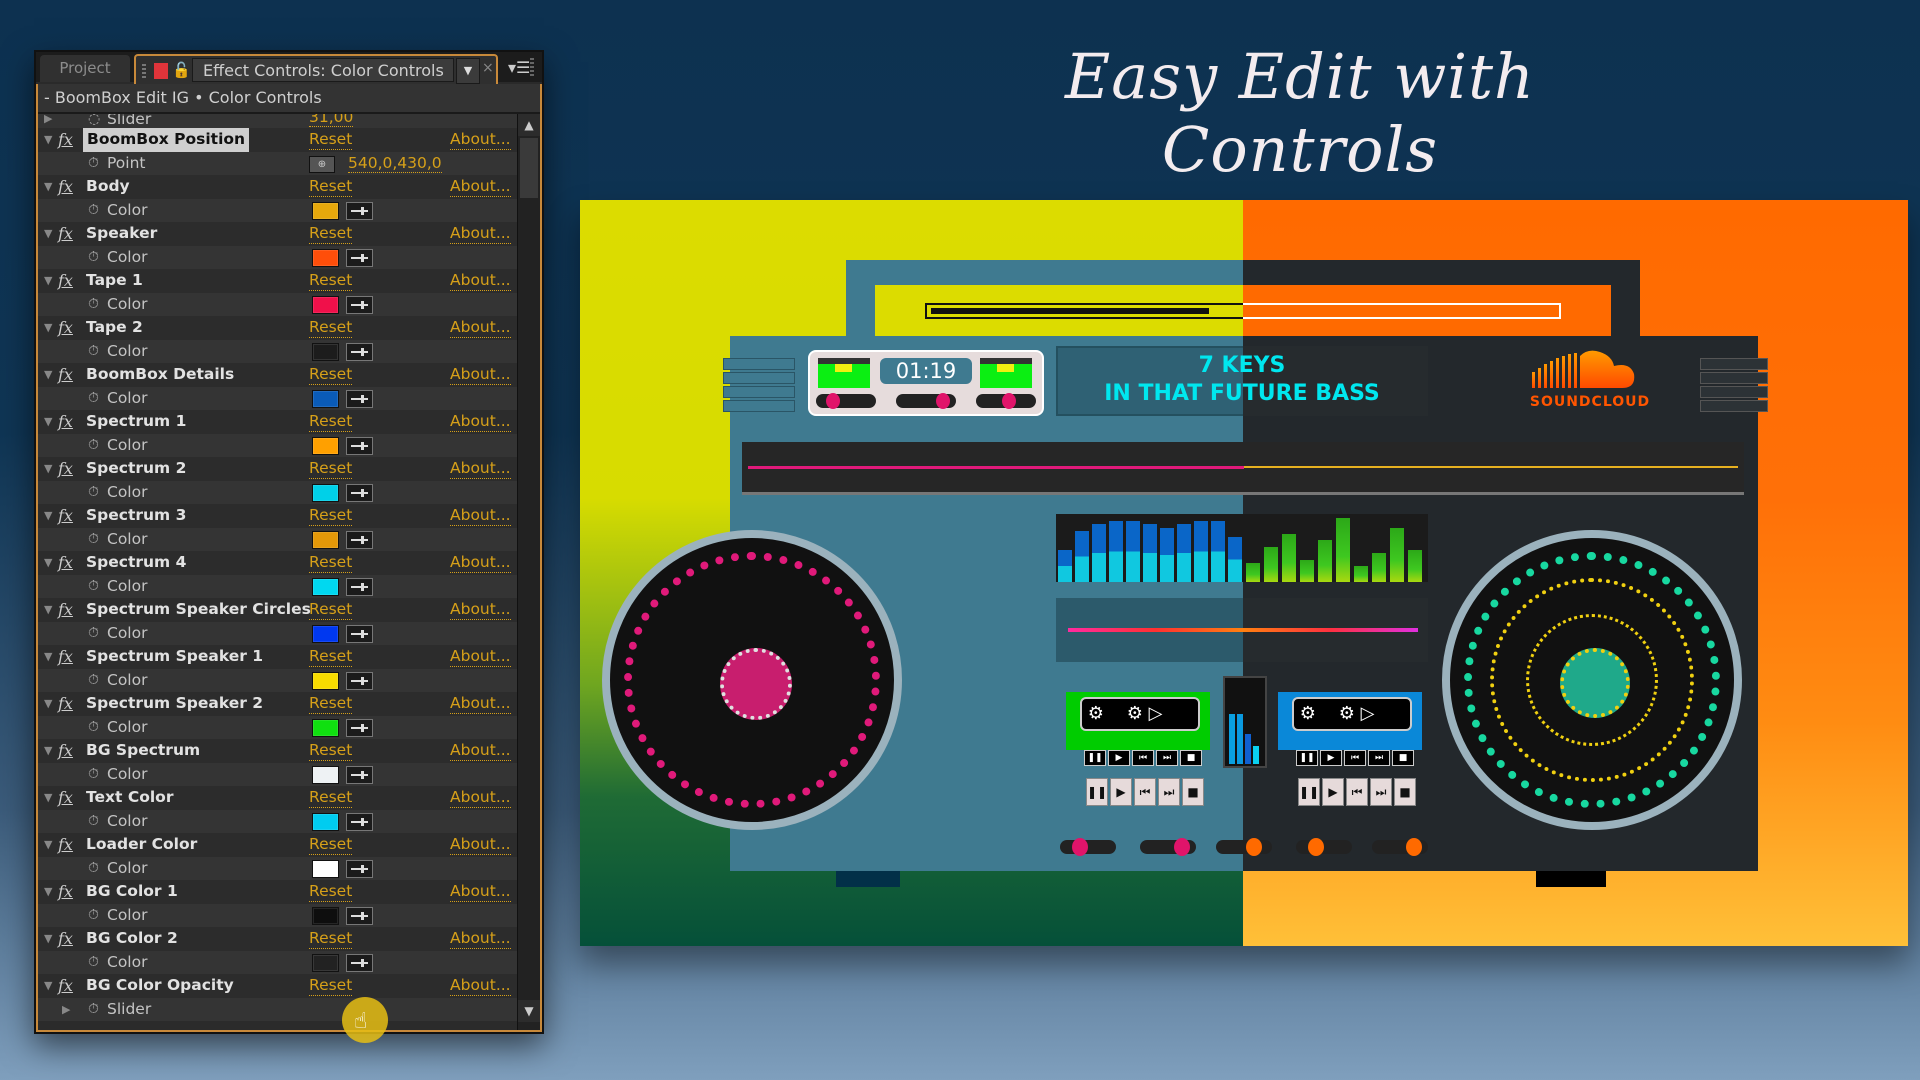 This screenshot has width=1920, height=1080. Describe the element at coordinates (129, 798) in the screenshot. I see `effect-name: Text Color` at that location.